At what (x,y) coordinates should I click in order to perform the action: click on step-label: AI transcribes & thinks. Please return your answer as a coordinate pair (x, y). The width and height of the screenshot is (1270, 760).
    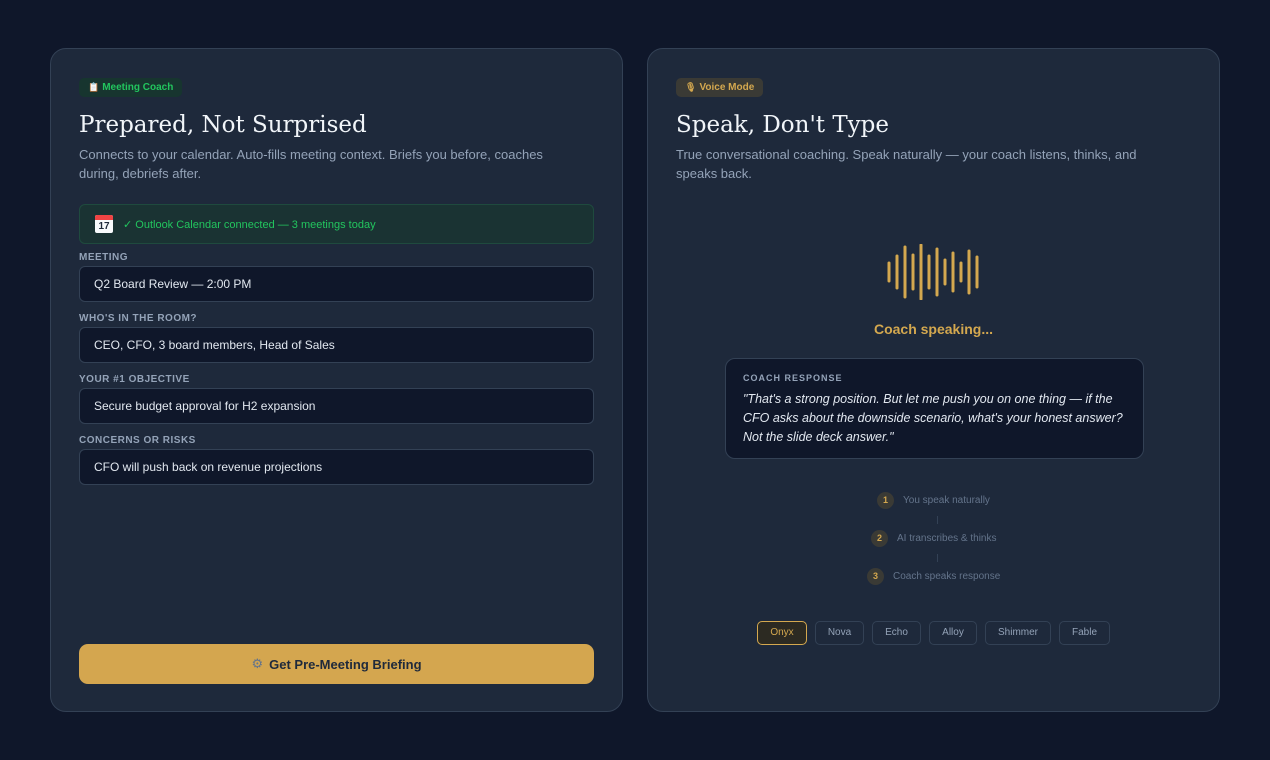
    Looking at the image, I should click on (947, 538).